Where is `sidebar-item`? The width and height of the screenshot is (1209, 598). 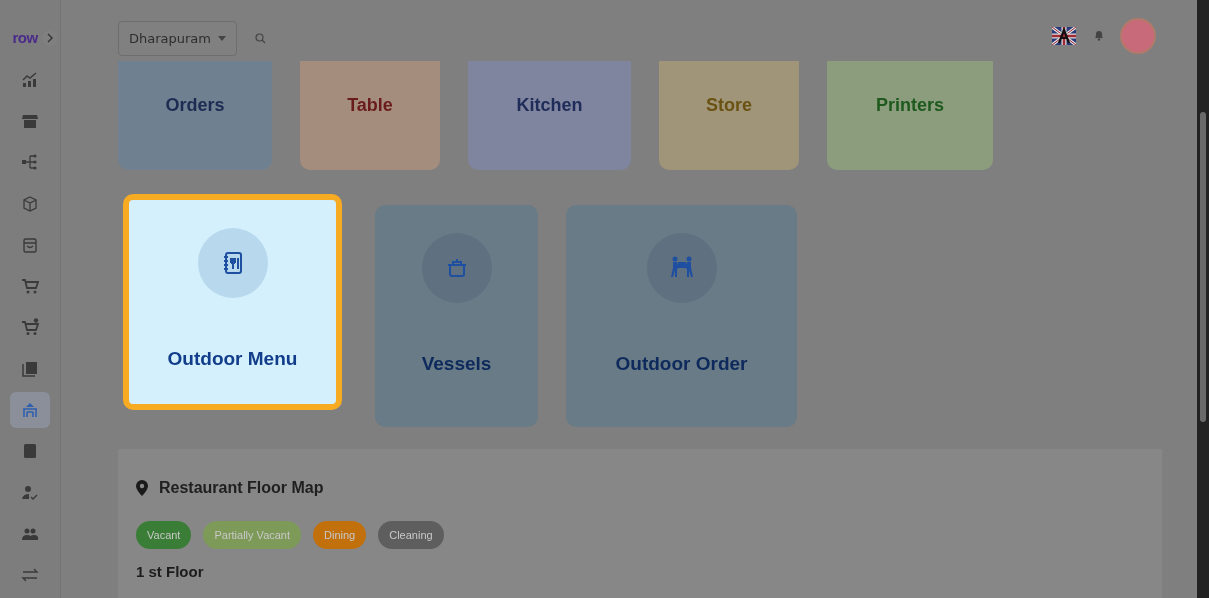 sidebar-item is located at coordinates (30, 410).